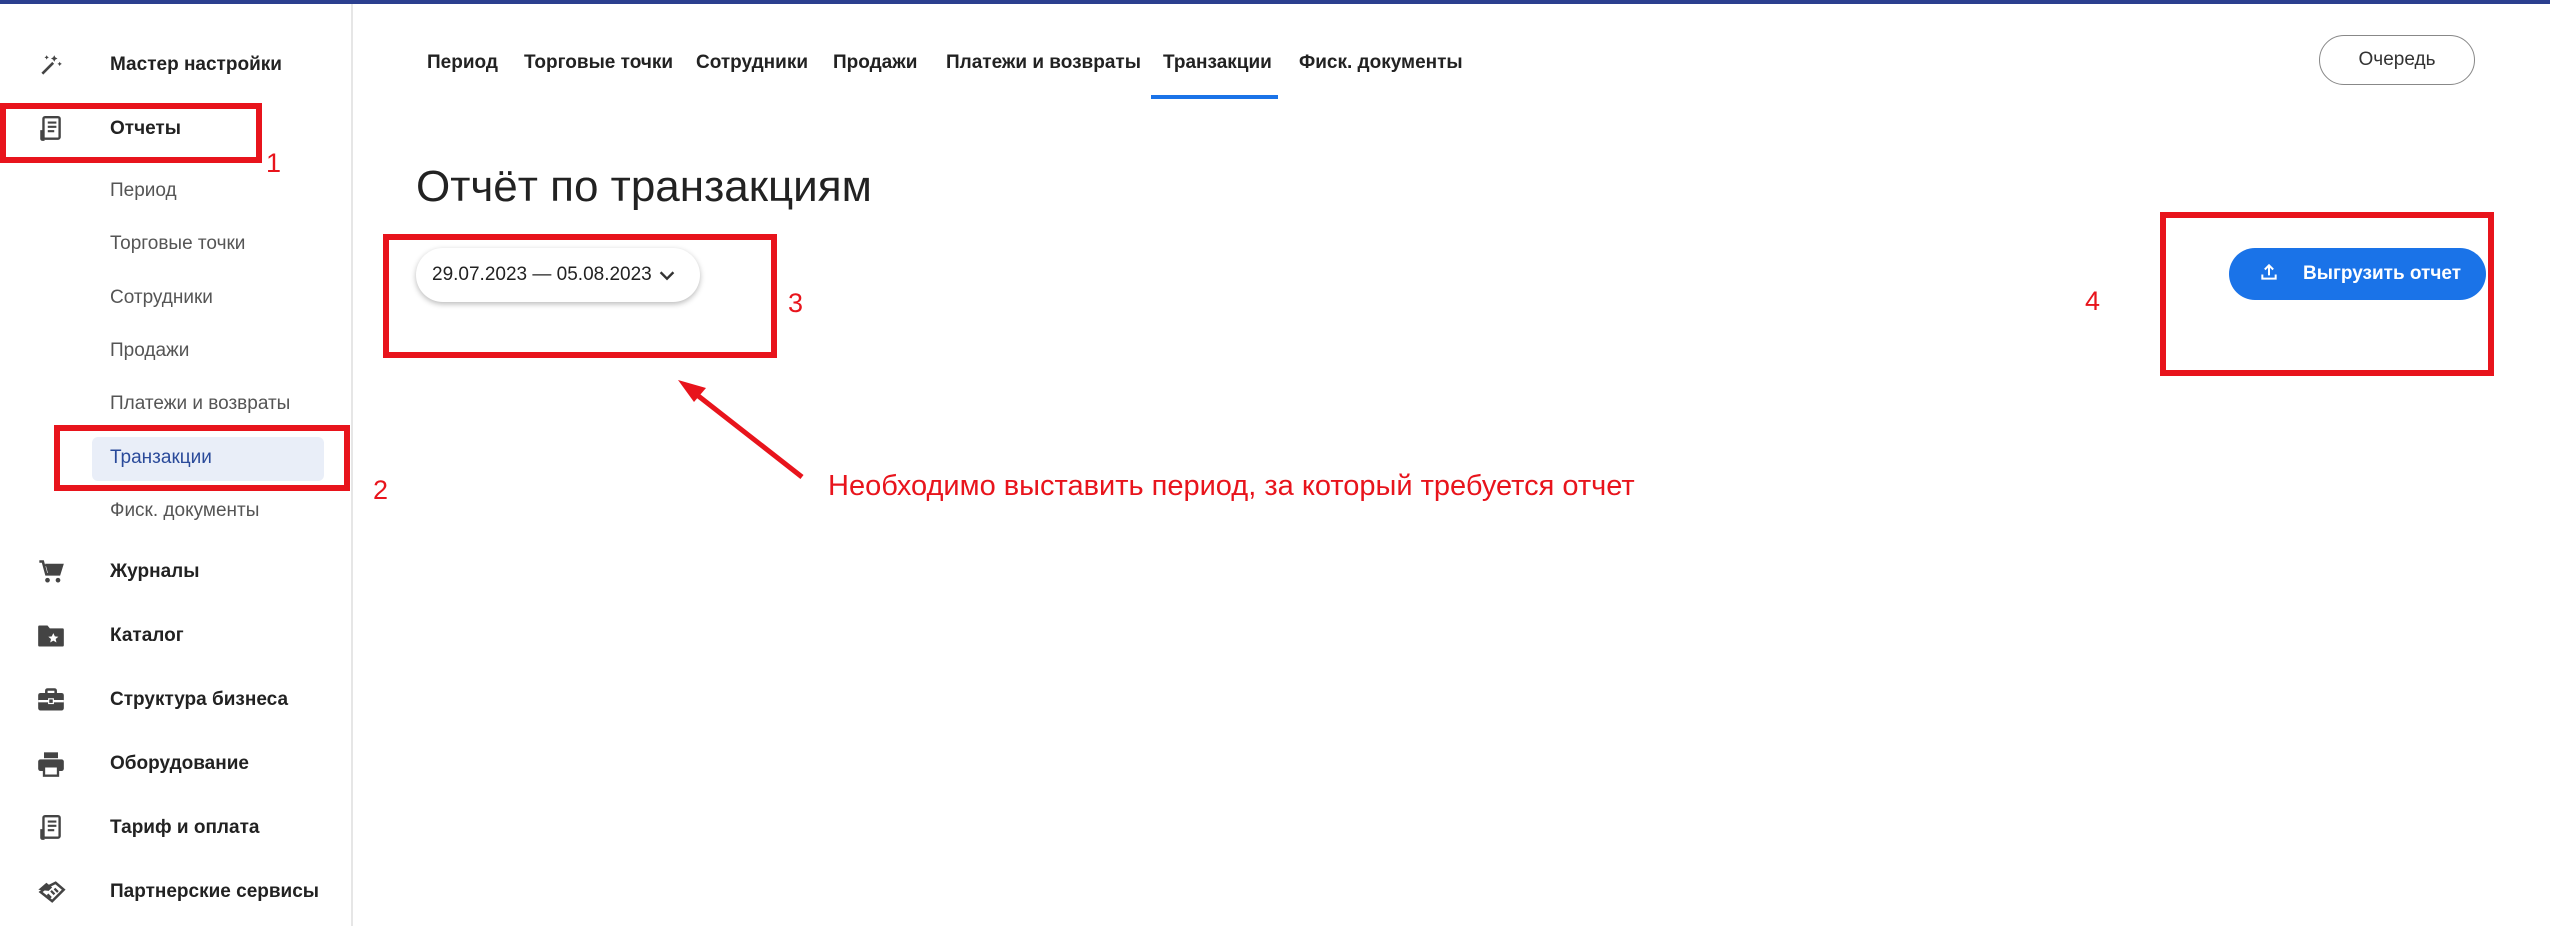 The width and height of the screenshot is (2550, 926). I want to click on annotation-number-3: 3, so click(796, 303).